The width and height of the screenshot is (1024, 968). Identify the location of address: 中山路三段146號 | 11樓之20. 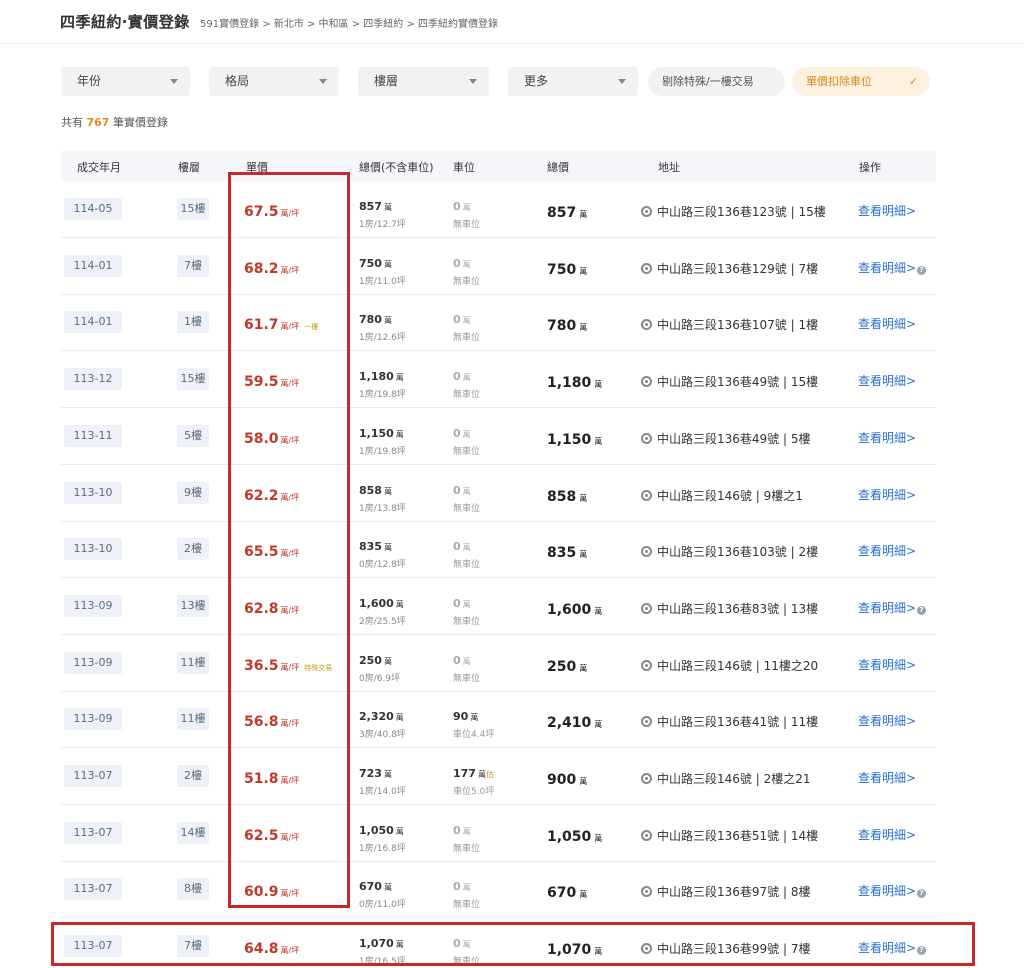
(729, 665).